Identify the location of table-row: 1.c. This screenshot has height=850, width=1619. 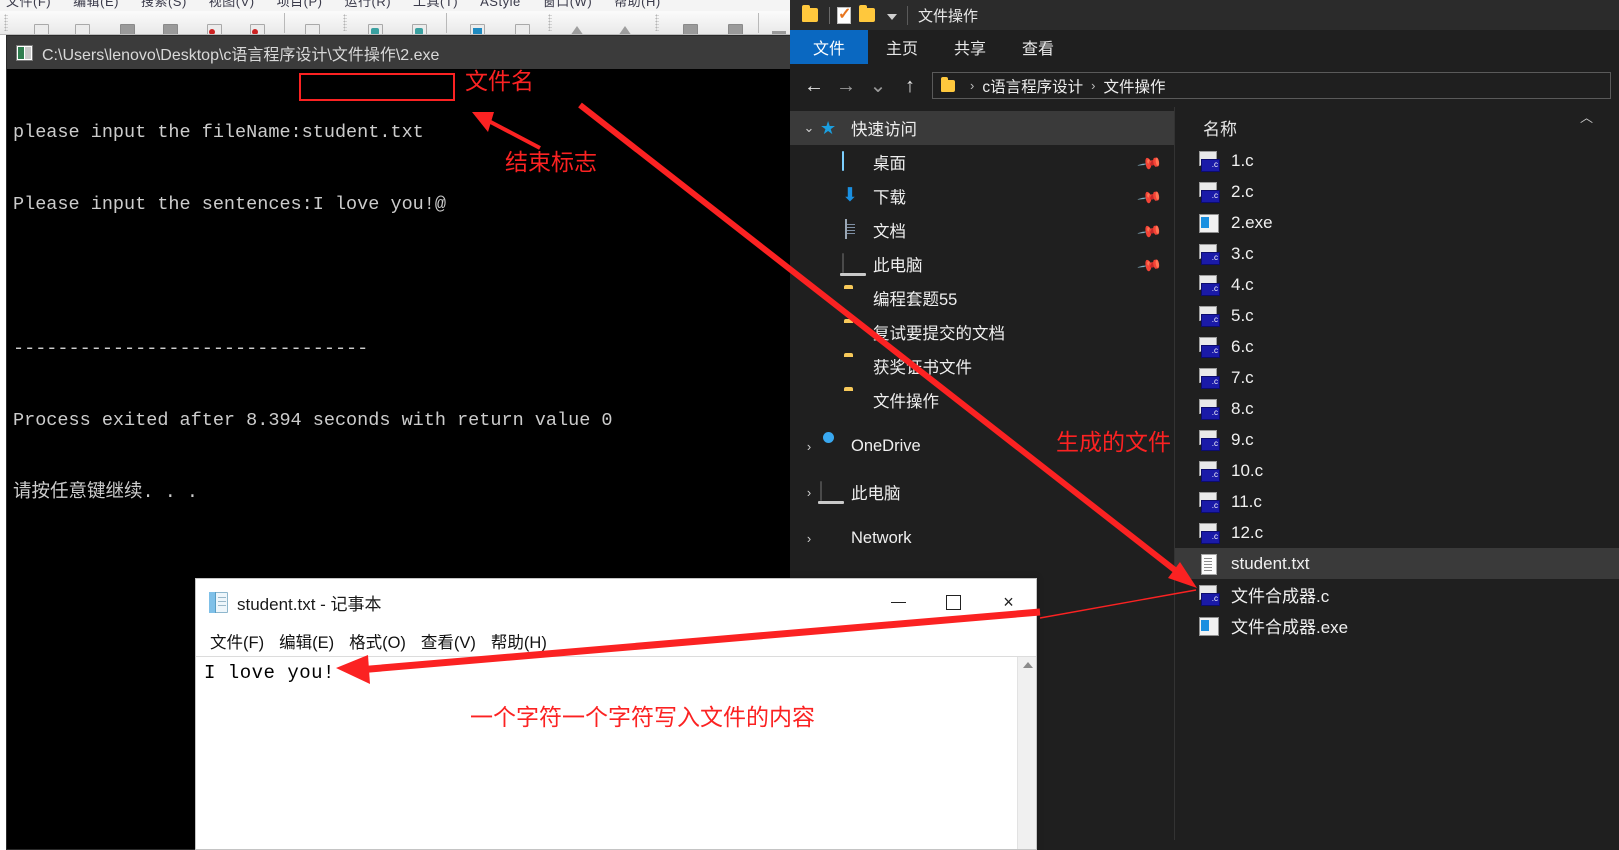
(1397, 160).